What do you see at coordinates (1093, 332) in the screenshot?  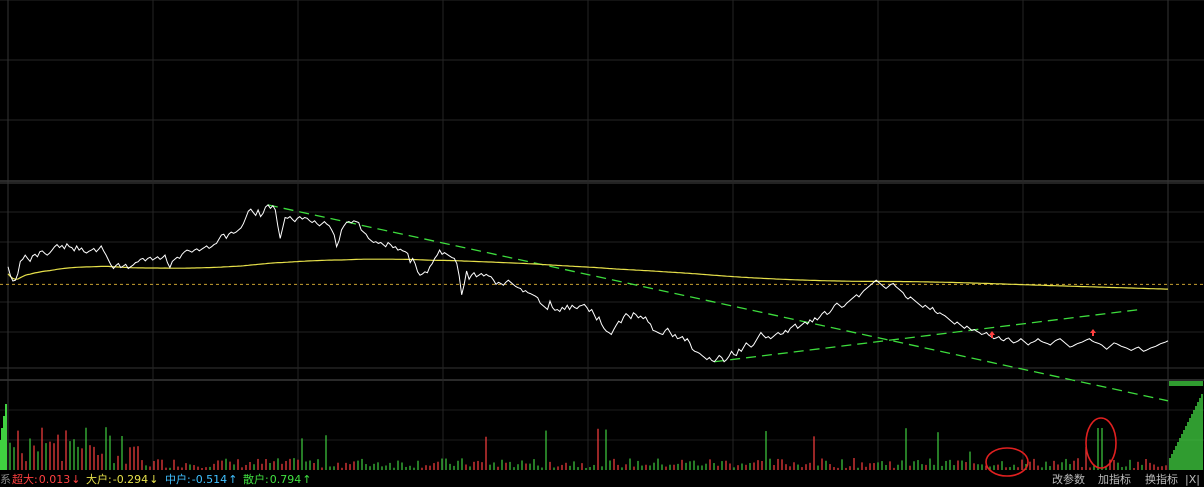 I see `up-arrow-icon` at bounding box center [1093, 332].